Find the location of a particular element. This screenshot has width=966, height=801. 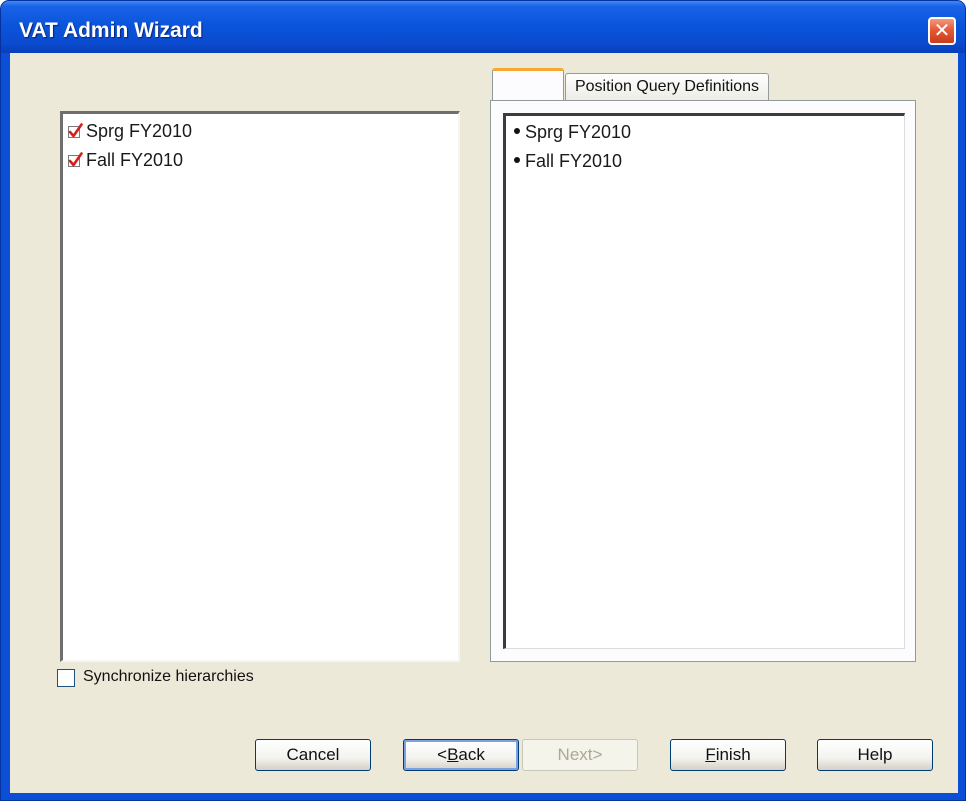

close-icon: ✕ is located at coordinates (942, 30).